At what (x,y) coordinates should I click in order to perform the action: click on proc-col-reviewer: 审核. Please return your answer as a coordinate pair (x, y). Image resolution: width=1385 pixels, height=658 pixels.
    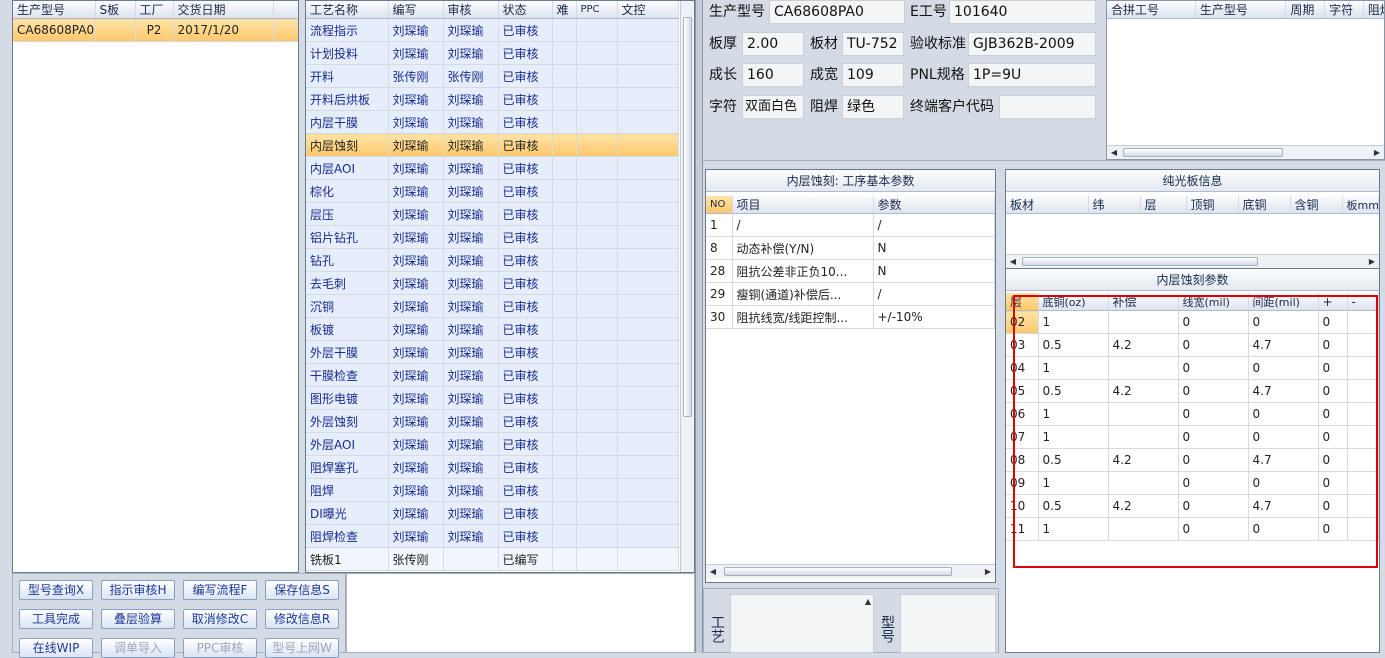
    Looking at the image, I should click on (471, 10).